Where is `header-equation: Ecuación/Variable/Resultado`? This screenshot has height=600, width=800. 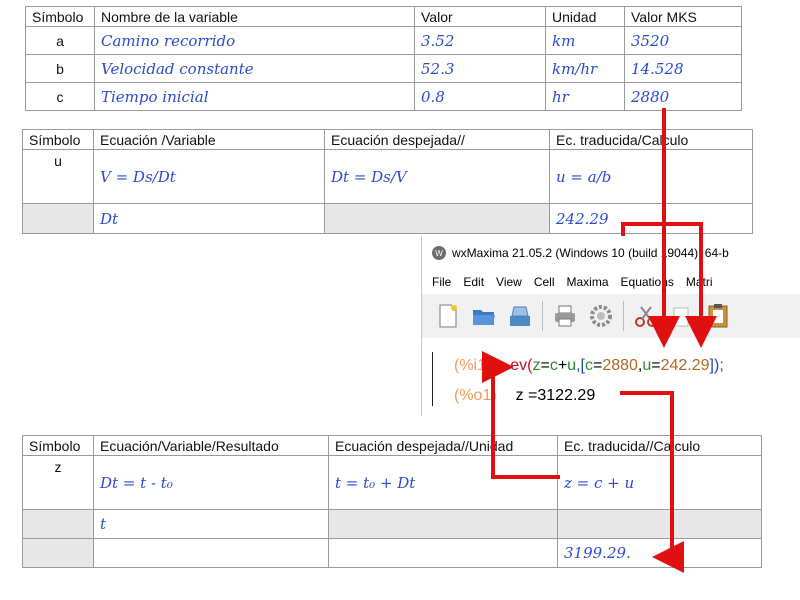 header-equation: Ecuación/Variable/Resultado is located at coordinates (211, 445).